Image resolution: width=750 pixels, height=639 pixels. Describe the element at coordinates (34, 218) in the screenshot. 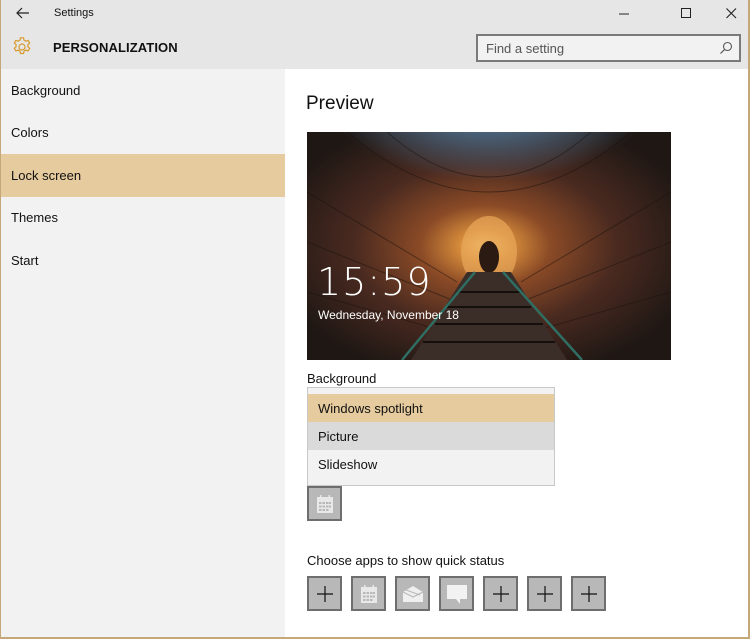

I see `sidebar-item-label: Themes` at that location.